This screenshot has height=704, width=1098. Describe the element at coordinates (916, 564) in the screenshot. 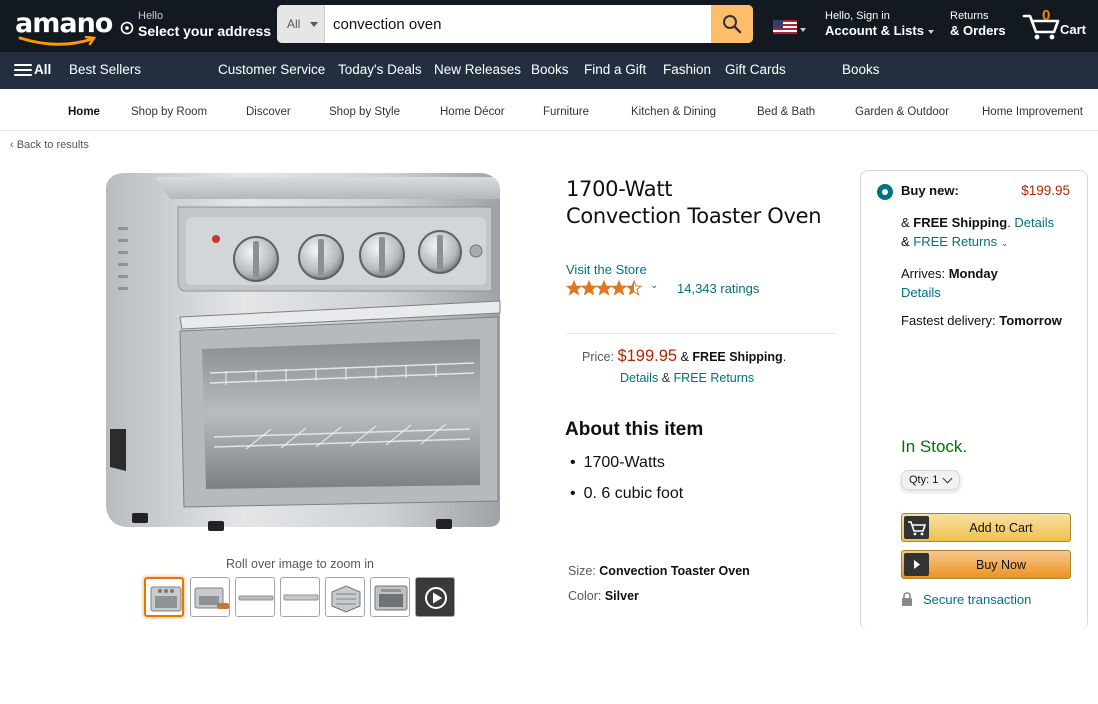

I see `play-icon` at that location.